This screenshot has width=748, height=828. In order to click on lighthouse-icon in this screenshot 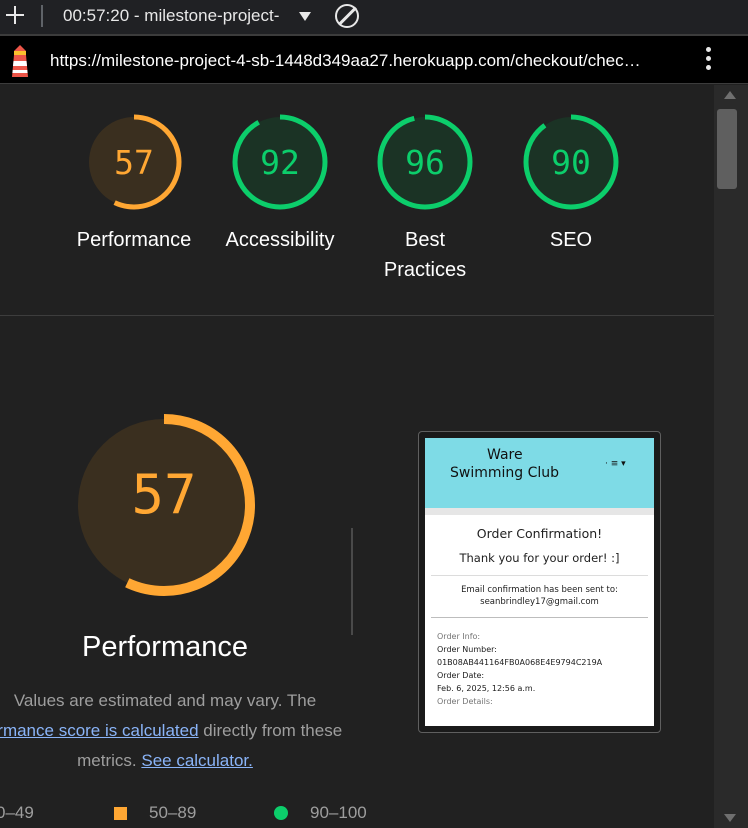, I will do `click(20, 61)`.